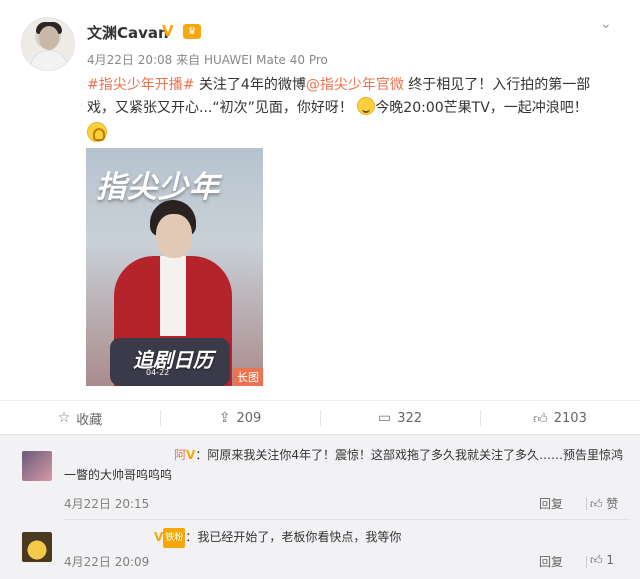 Image resolution: width=640 pixels, height=579 pixels. What do you see at coordinates (384, 418) in the screenshot?
I see `comment-icon: ▭` at bounding box center [384, 418].